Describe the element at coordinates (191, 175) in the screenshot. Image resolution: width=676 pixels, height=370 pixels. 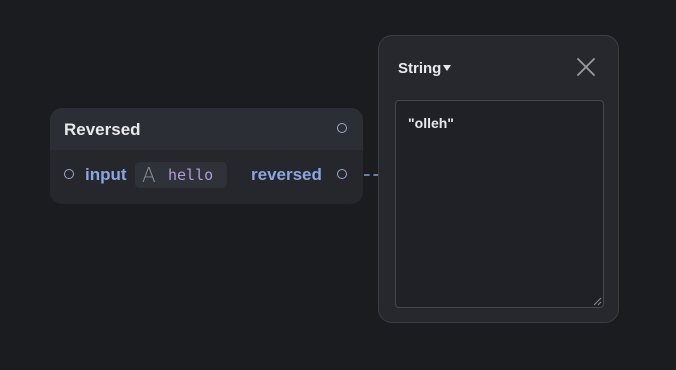
I see `input-value: hello` at that location.